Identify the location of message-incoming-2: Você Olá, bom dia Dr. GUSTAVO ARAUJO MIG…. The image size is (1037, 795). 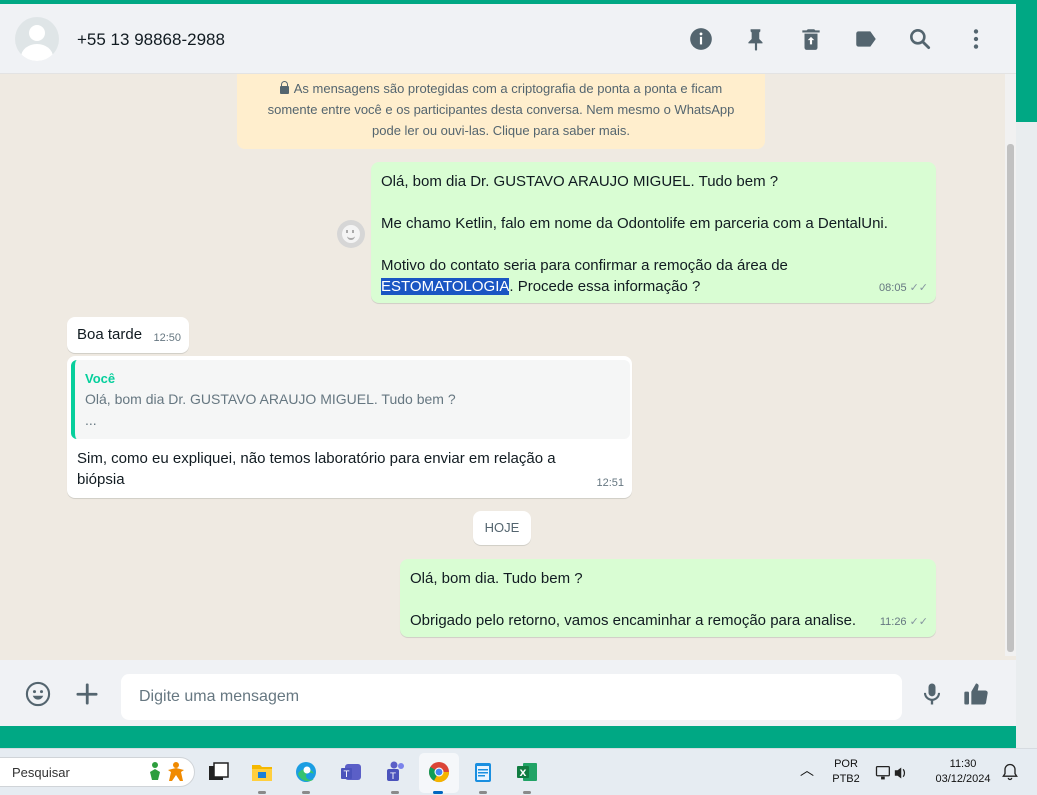
(349, 427).